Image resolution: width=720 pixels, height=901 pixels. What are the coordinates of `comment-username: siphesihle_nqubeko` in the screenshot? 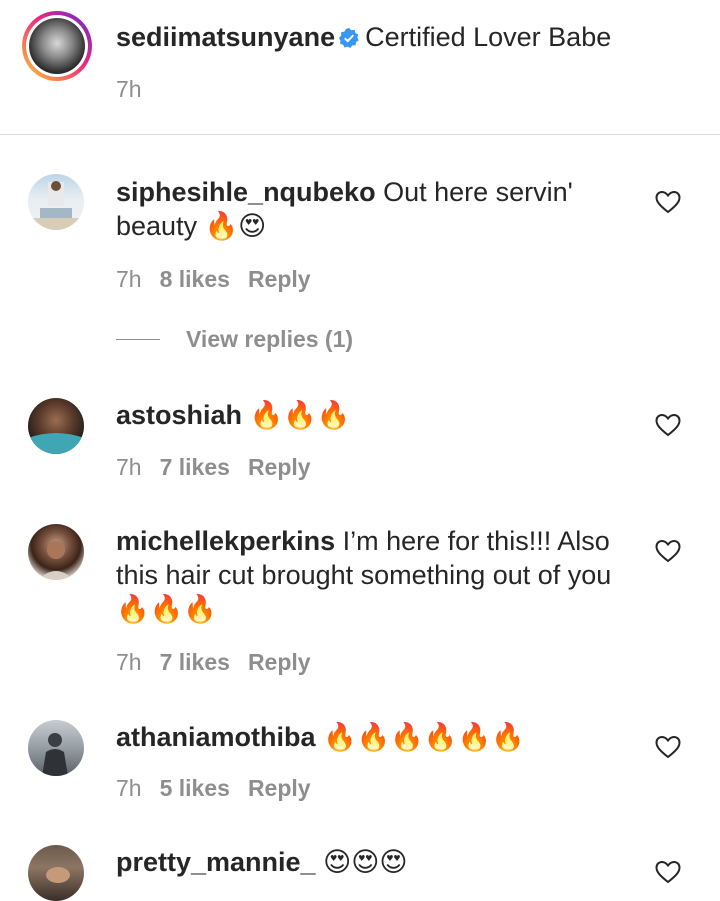 It's located at (246, 192).